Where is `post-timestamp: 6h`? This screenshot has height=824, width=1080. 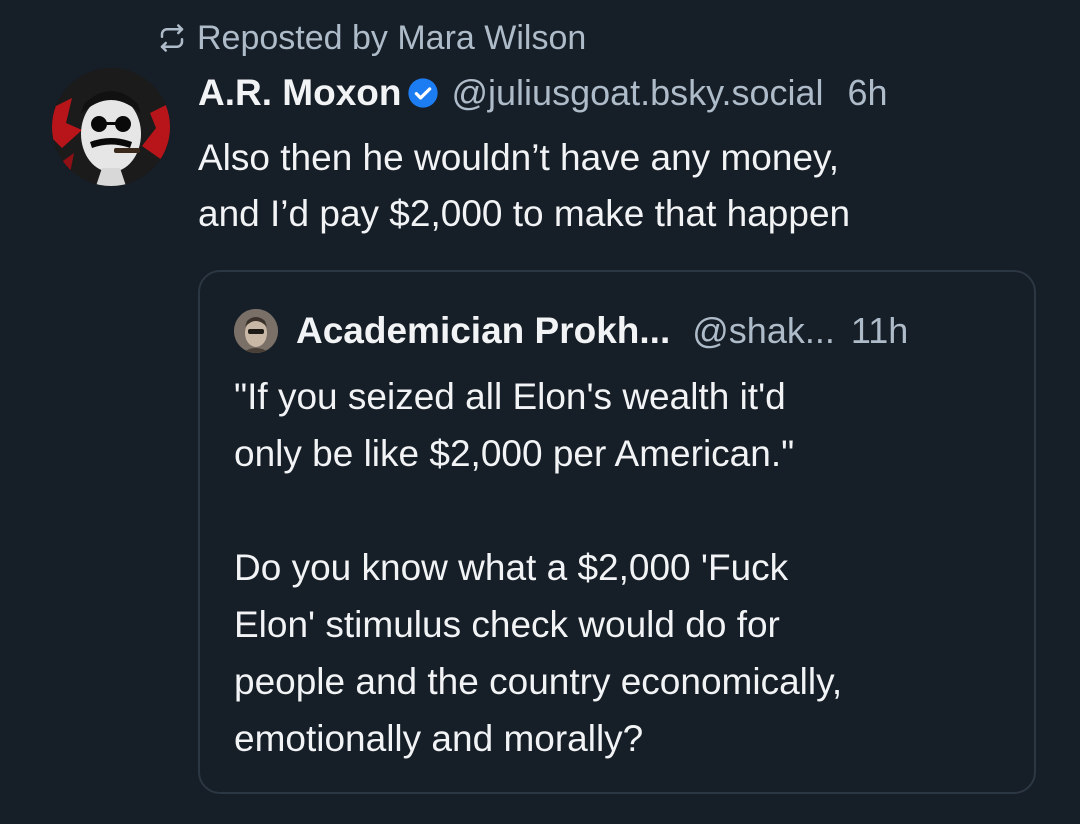 post-timestamp: 6h is located at coordinates (868, 93).